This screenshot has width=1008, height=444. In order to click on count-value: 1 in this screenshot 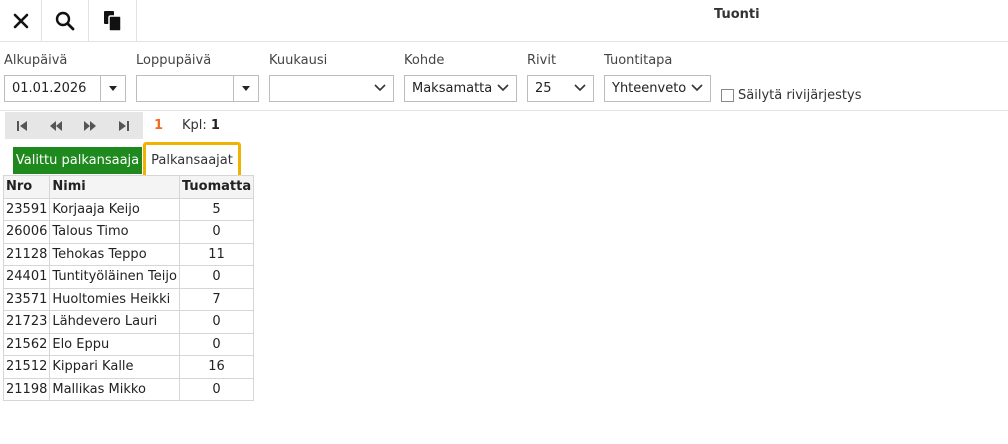, I will do `click(215, 125)`.